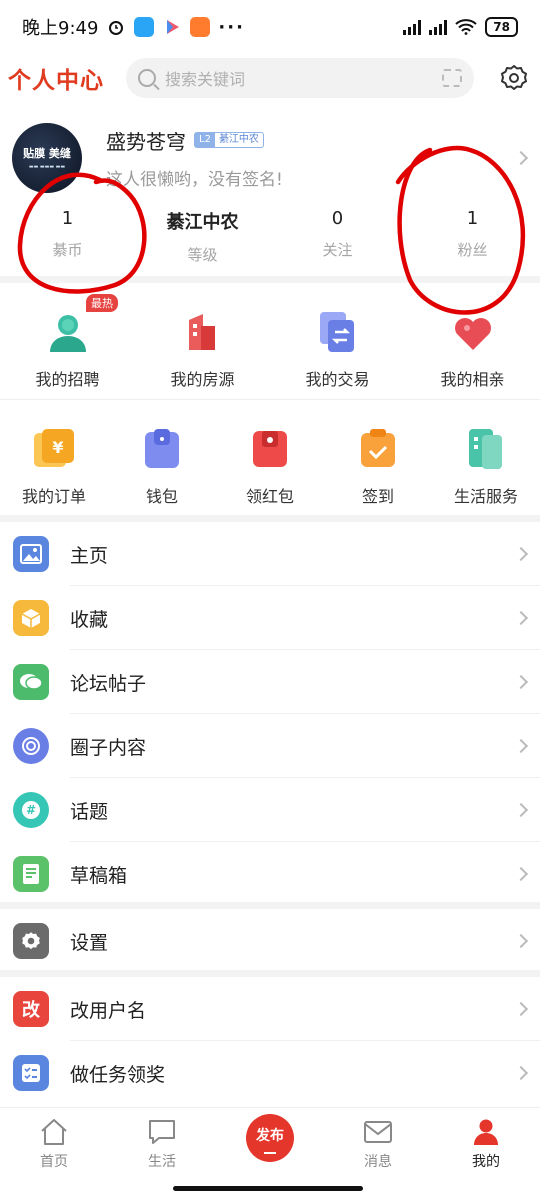 The width and height of the screenshot is (540, 1200). I want to click on publish-label: 发布, so click(270, 1136).